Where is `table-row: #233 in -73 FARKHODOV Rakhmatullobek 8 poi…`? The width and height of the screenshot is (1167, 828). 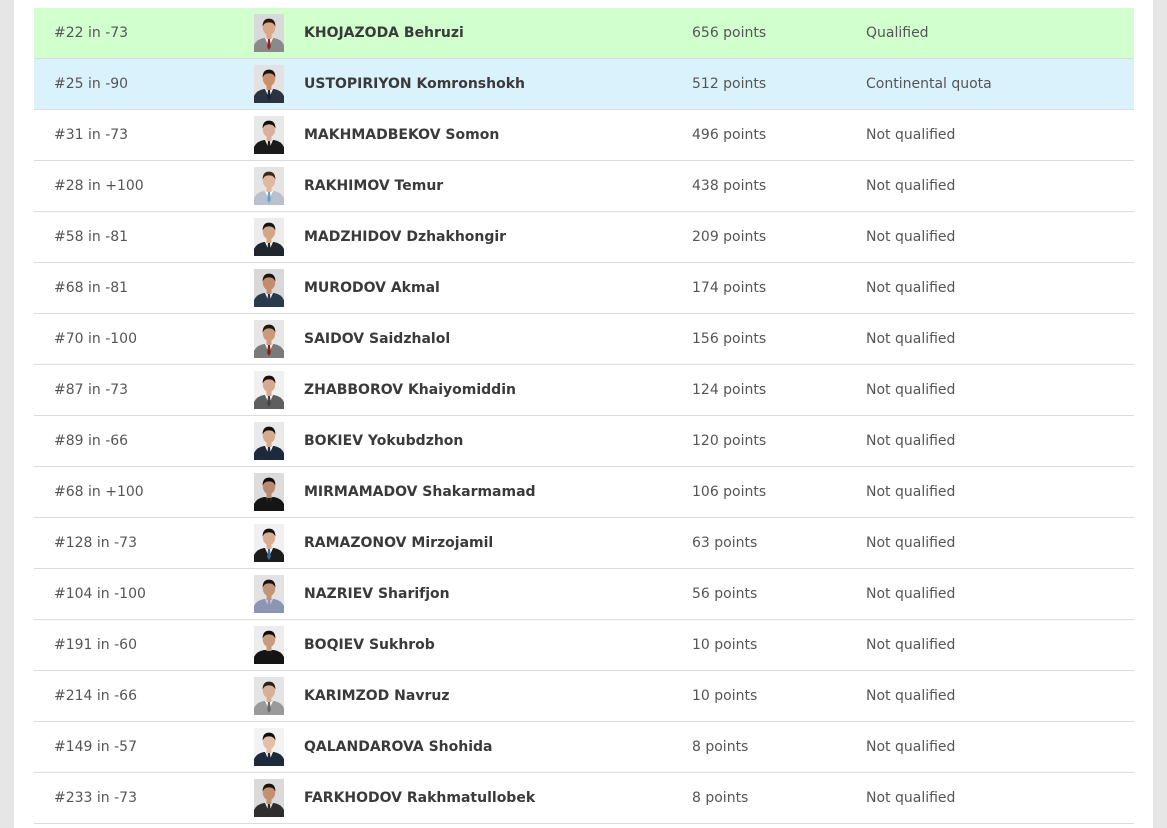 table-row: #233 in -73 FARKHODOV Rakhmatullobek 8 poi… is located at coordinates (584, 798).